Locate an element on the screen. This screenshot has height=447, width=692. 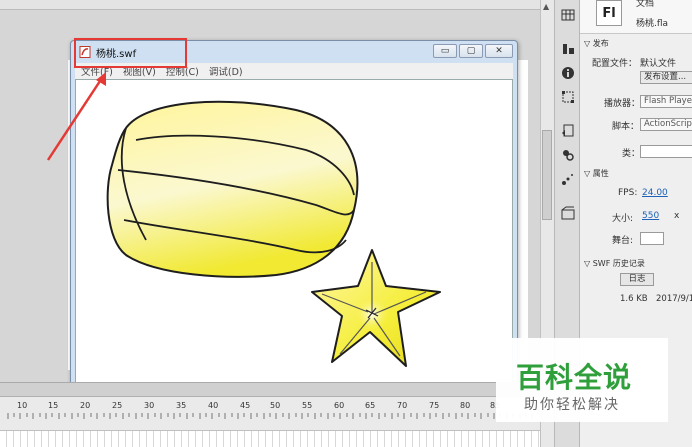
transform-icon is located at coordinates (568, 97).